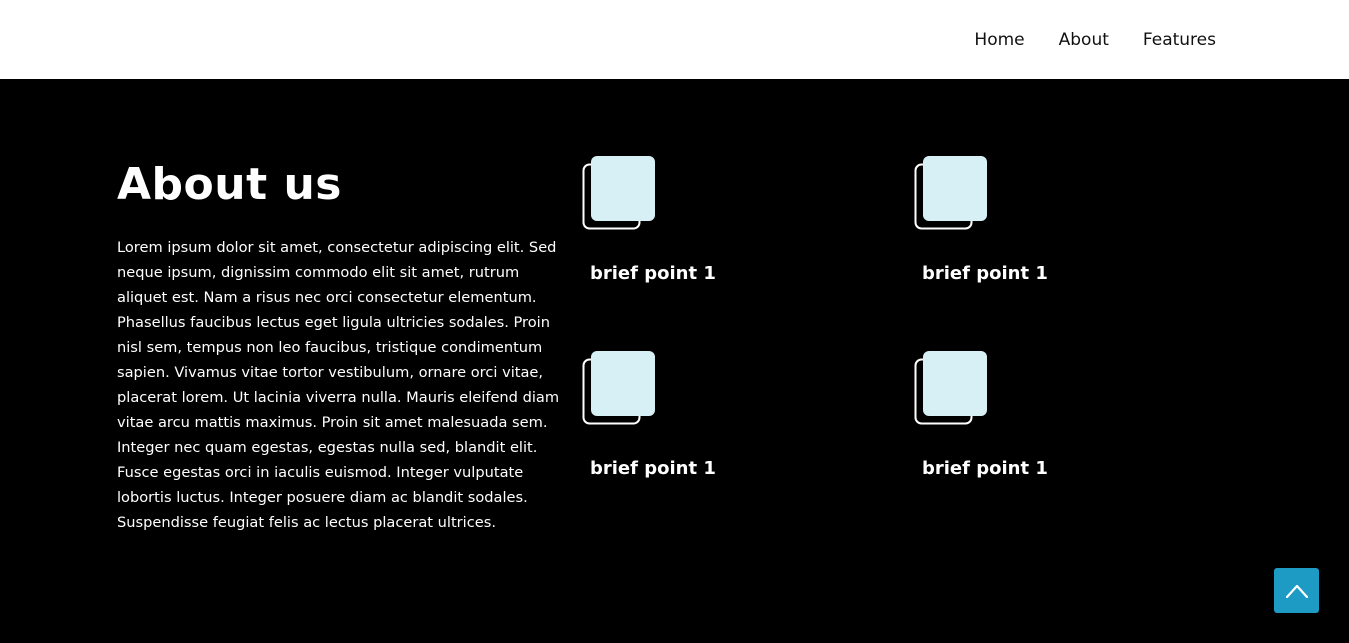 The height and width of the screenshot is (643, 1349). What do you see at coordinates (1084, 40) in the screenshot?
I see `nav-link-about: About` at bounding box center [1084, 40].